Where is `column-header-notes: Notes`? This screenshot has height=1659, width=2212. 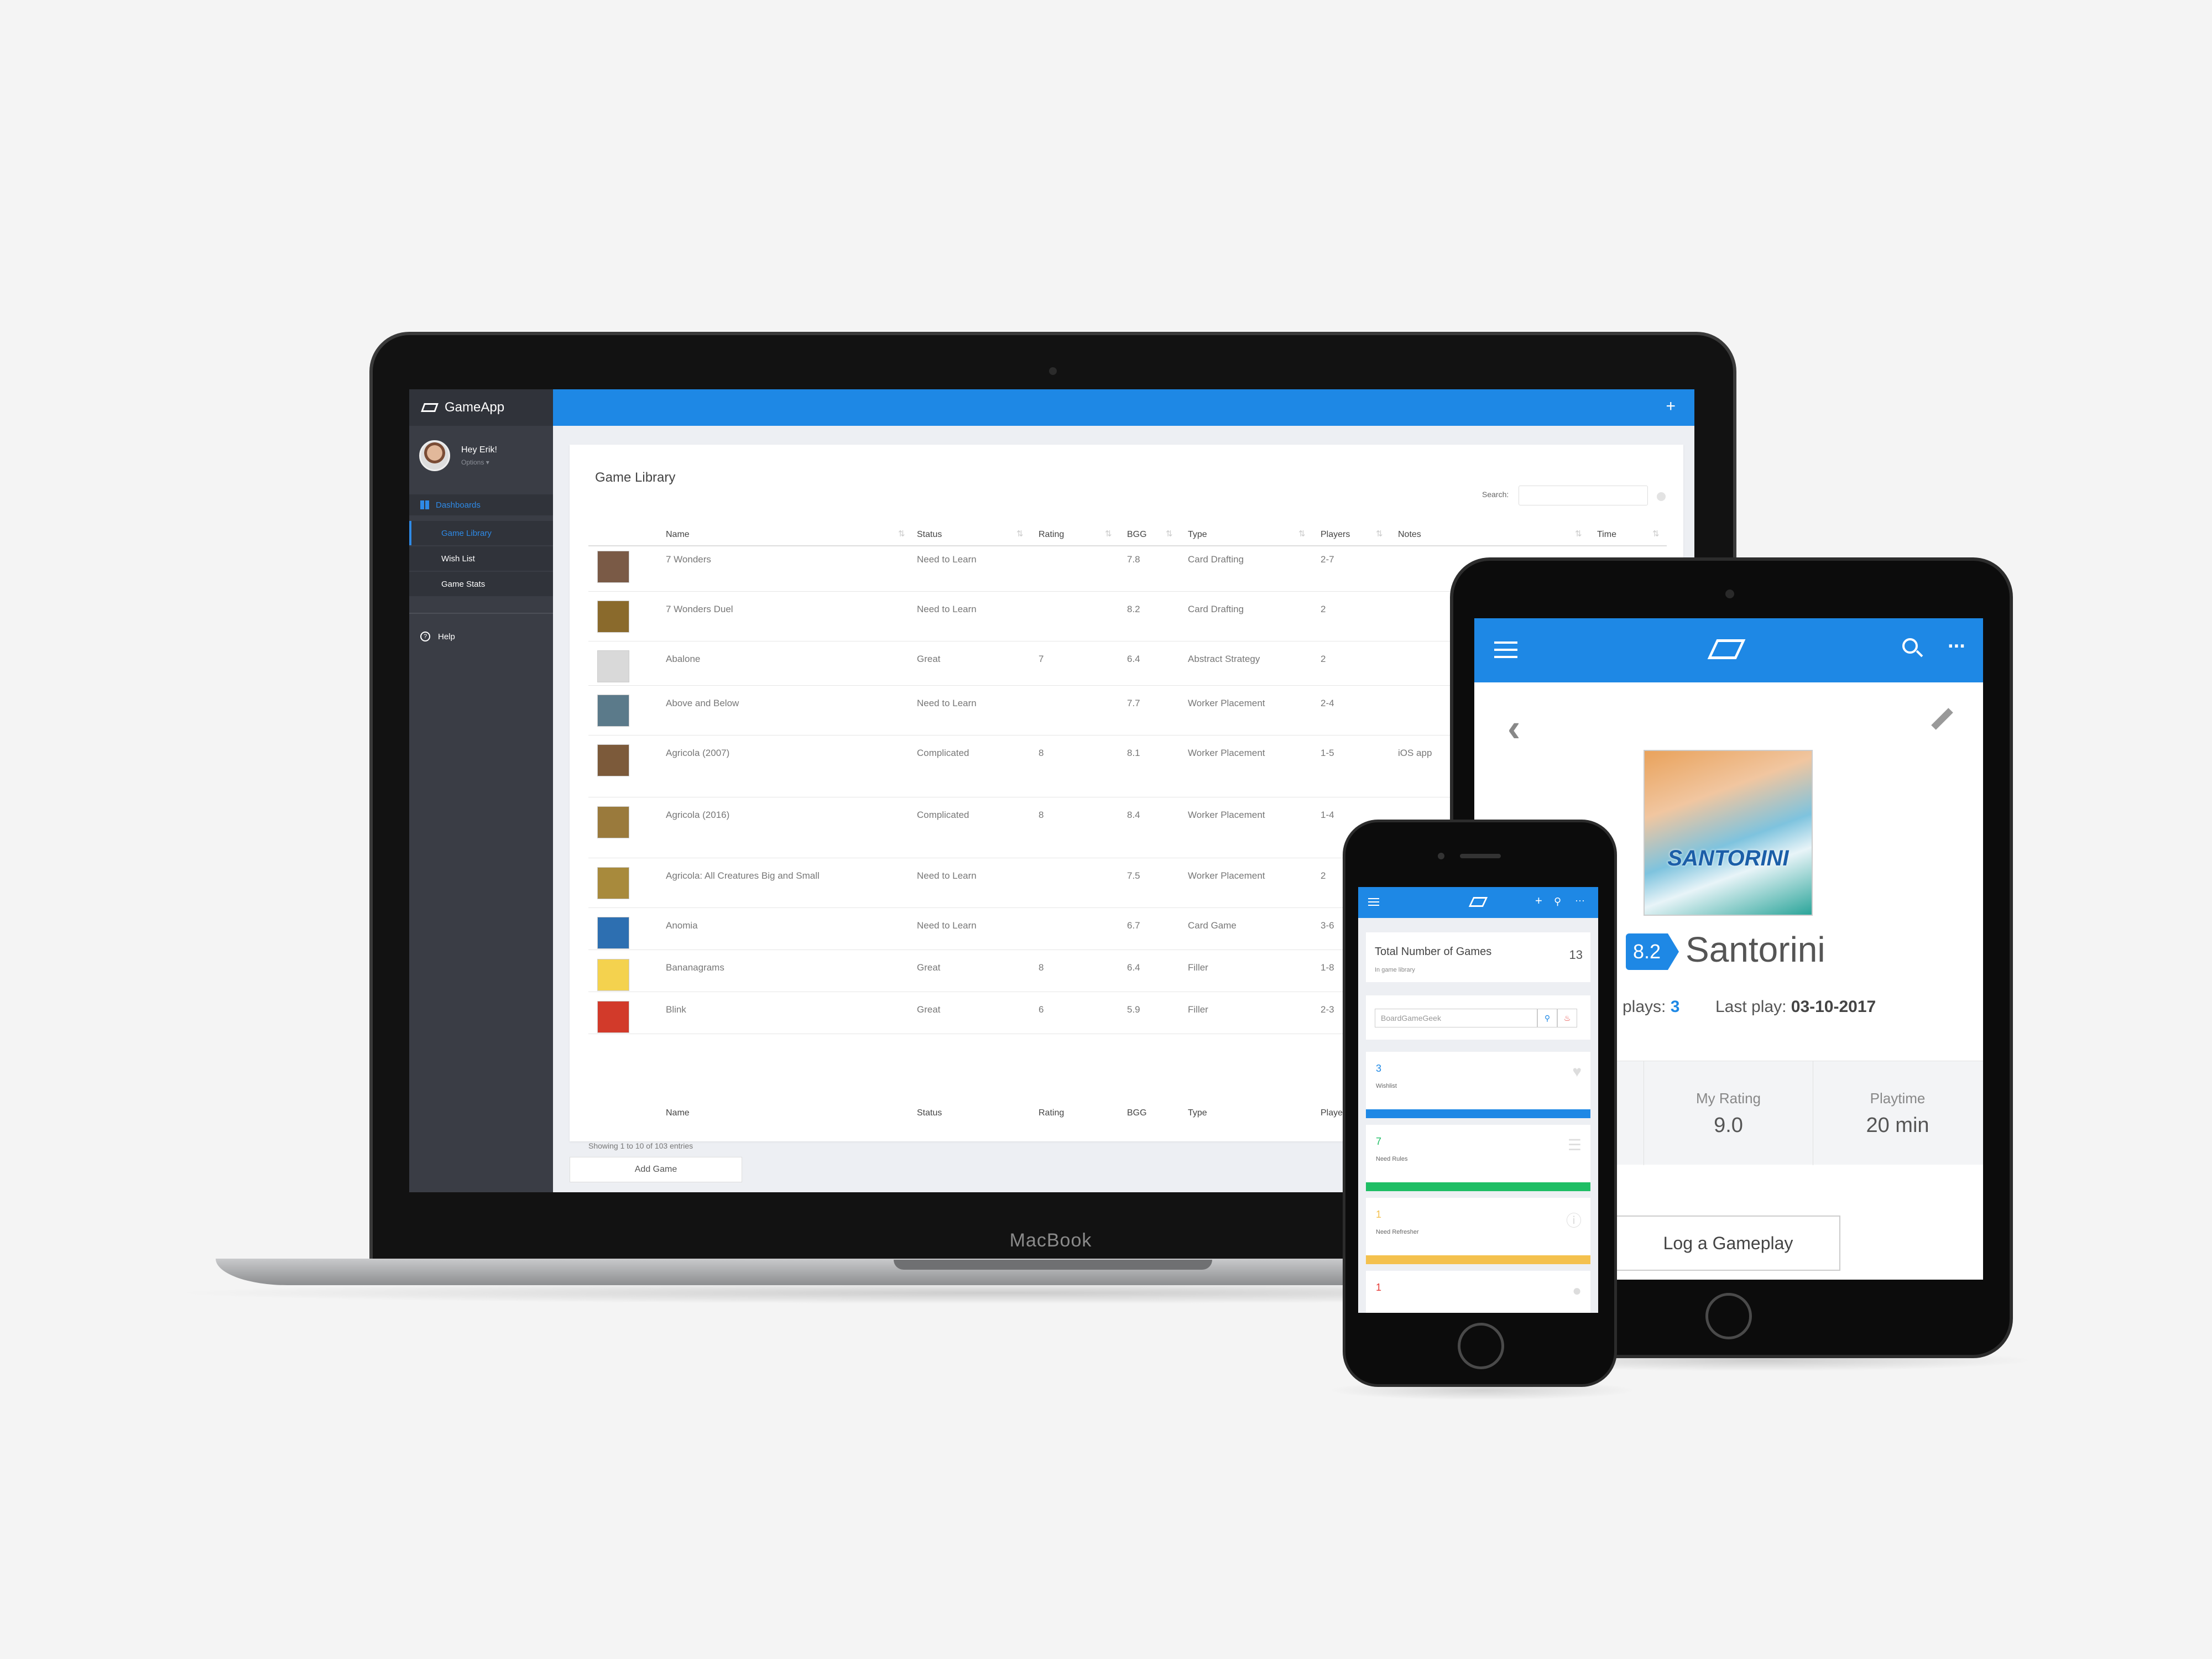 column-header-notes: Notes is located at coordinates (1409, 535).